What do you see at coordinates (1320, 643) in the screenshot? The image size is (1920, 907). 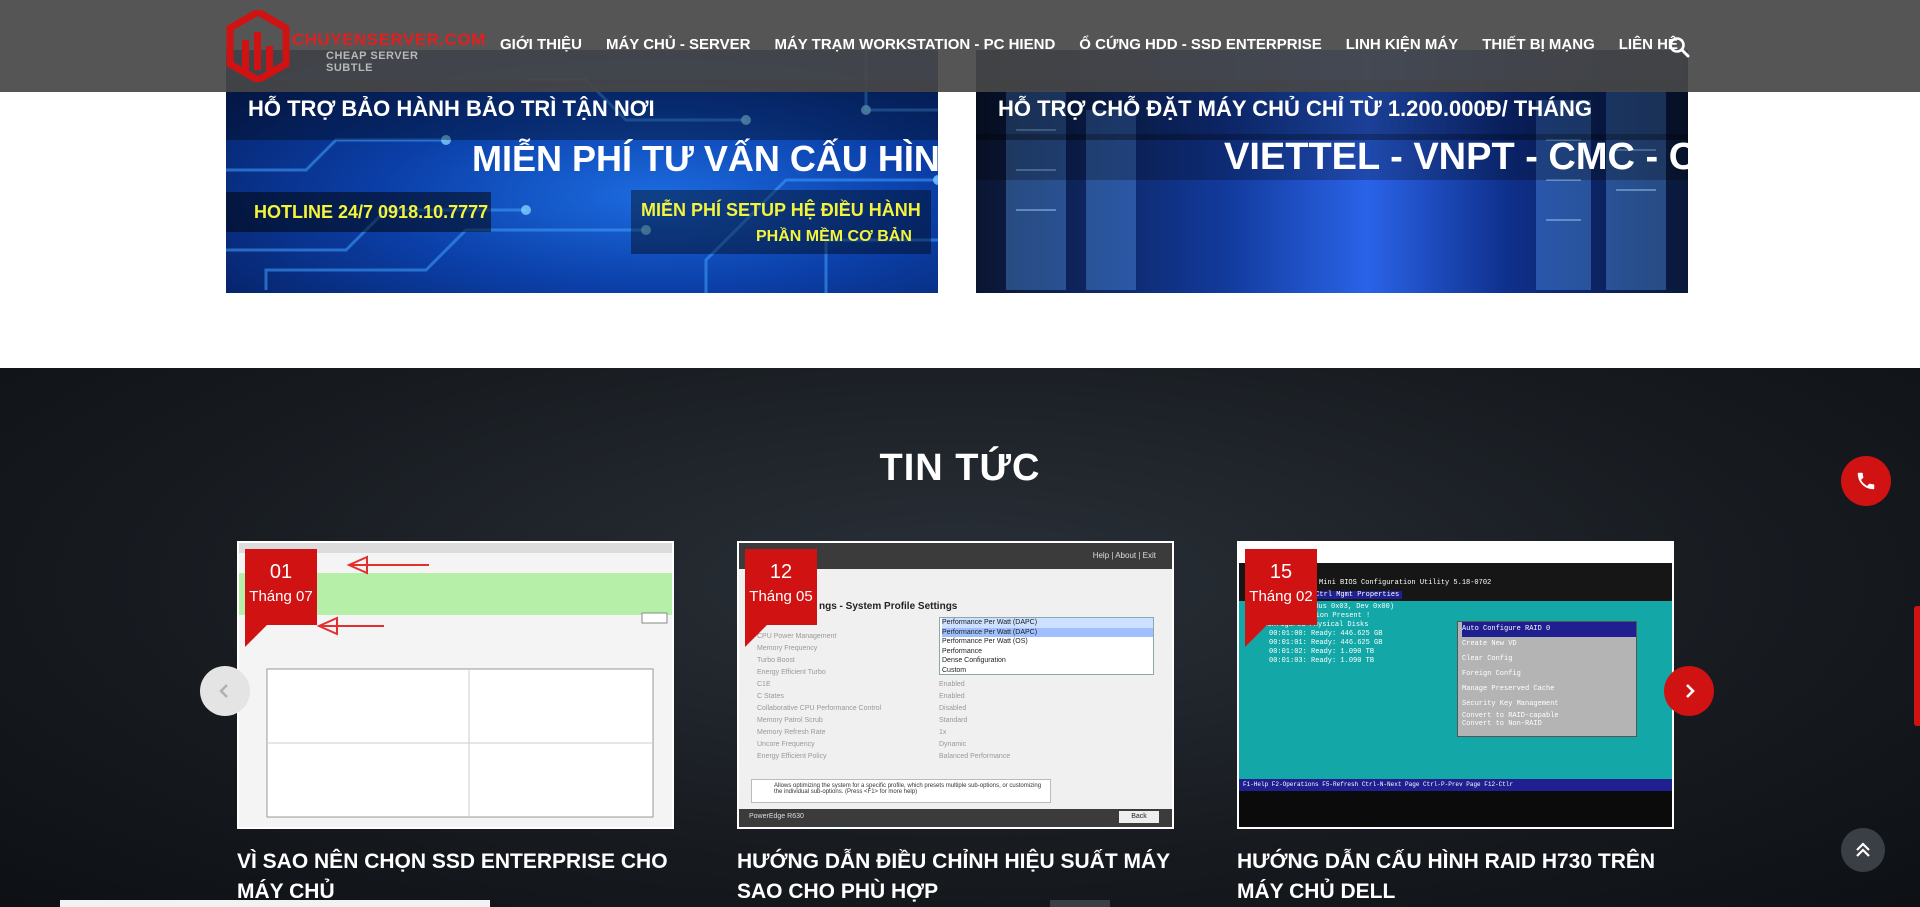 I see `raid-tree-5: 00:01:01: Ready: 446.625 GB` at bounding box center [1320, 643].